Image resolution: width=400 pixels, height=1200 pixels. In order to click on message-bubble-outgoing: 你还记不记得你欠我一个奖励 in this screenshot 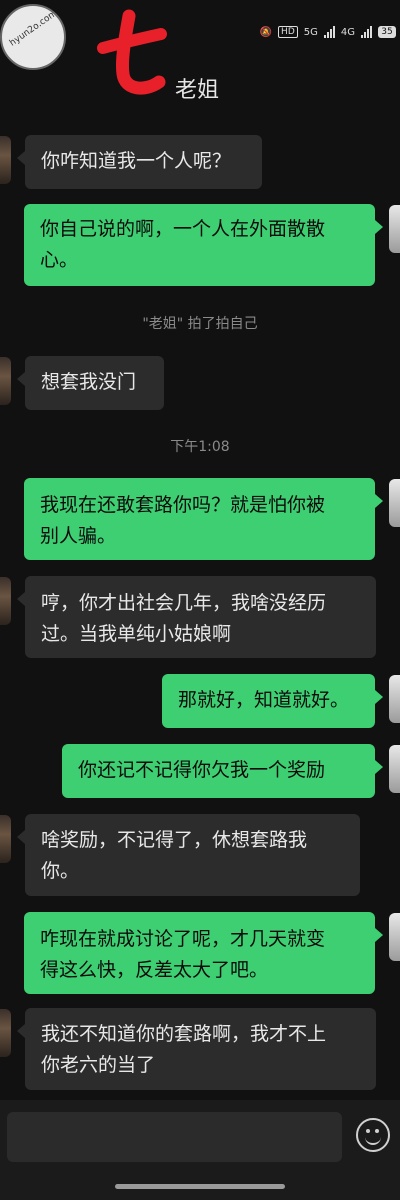, I will do `click(222, 771)`.